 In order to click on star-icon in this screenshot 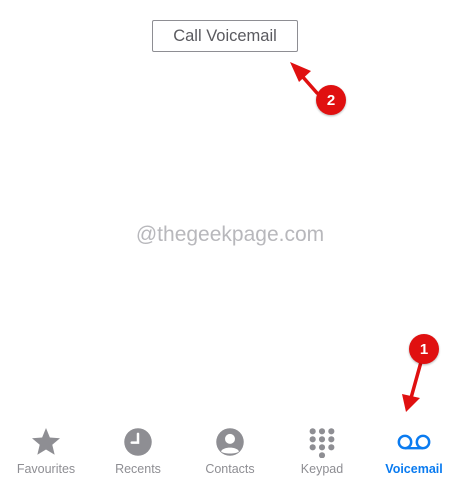, I will do `click(46, 442)`.